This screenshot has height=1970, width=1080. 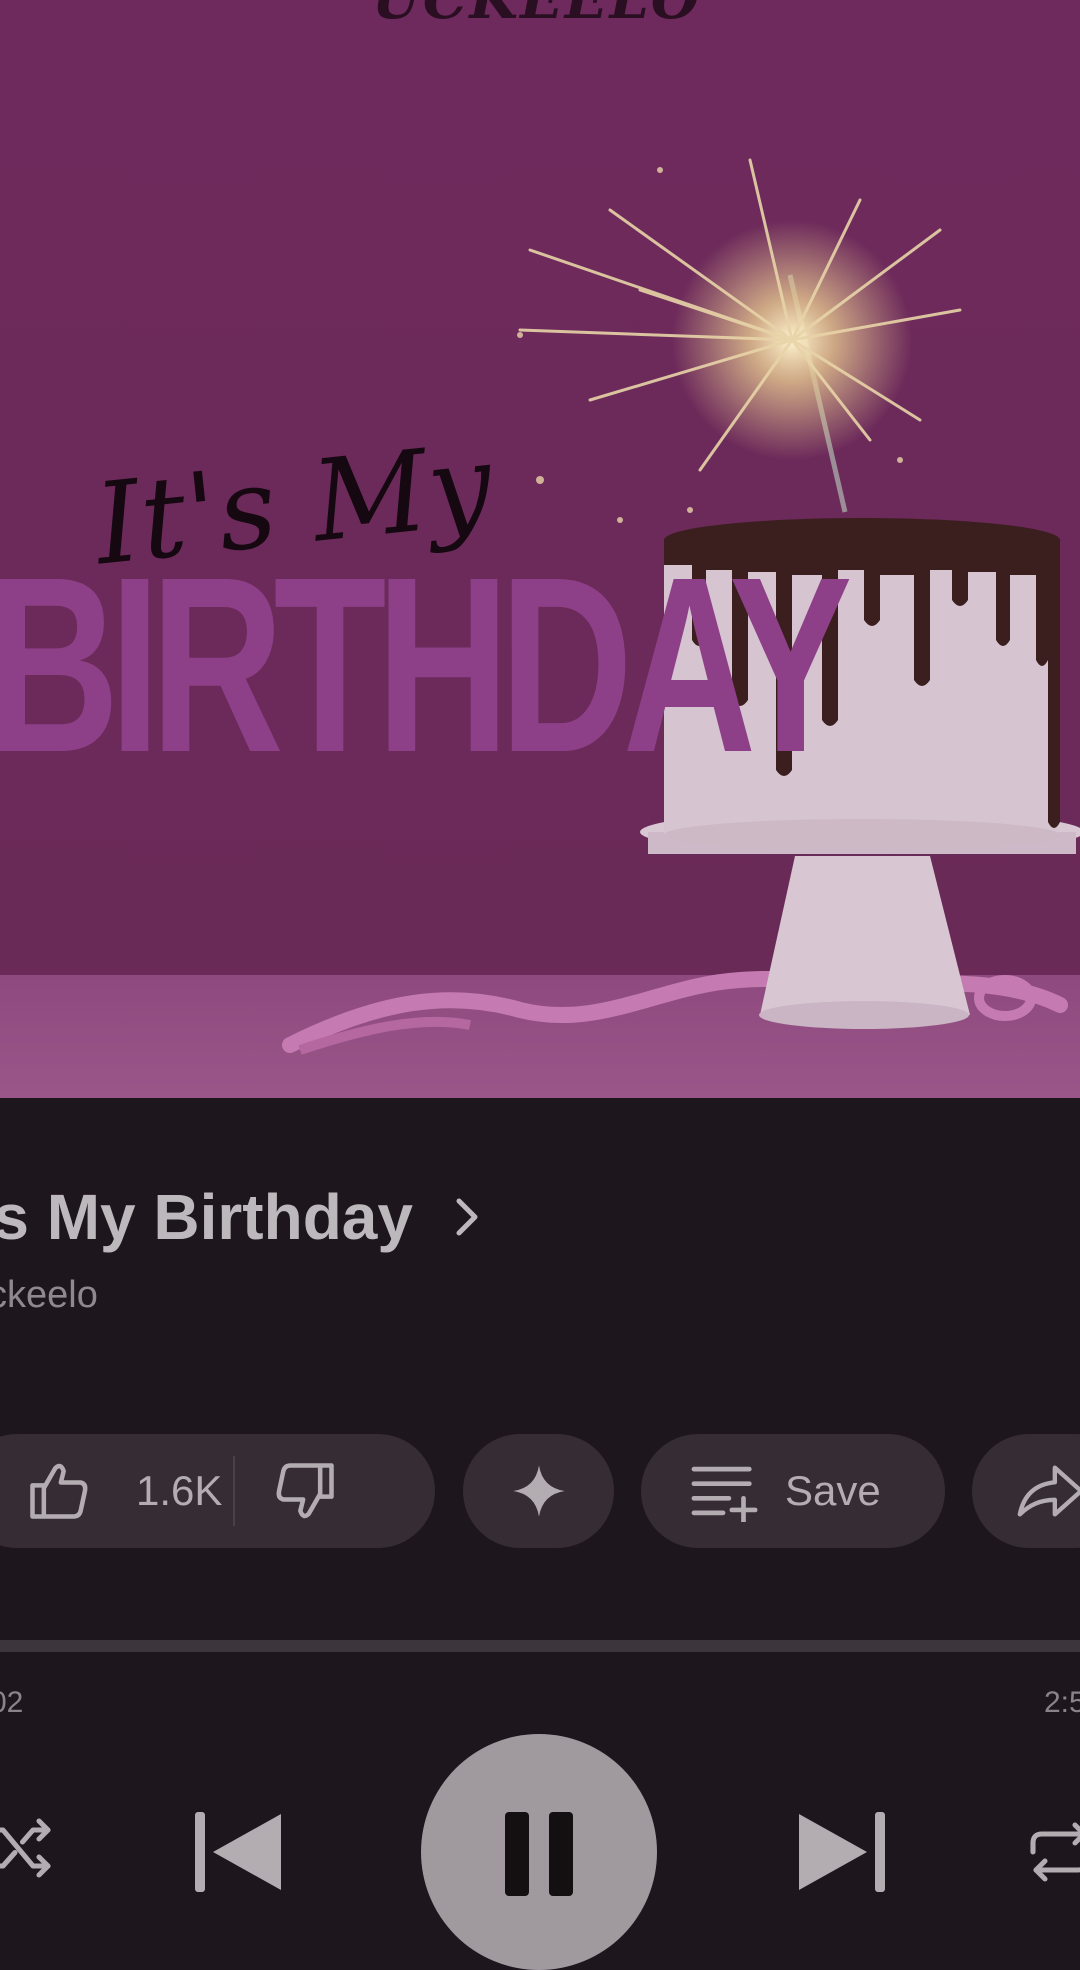 I want to click on shuffle-icon, so click(x=27, y=1848).